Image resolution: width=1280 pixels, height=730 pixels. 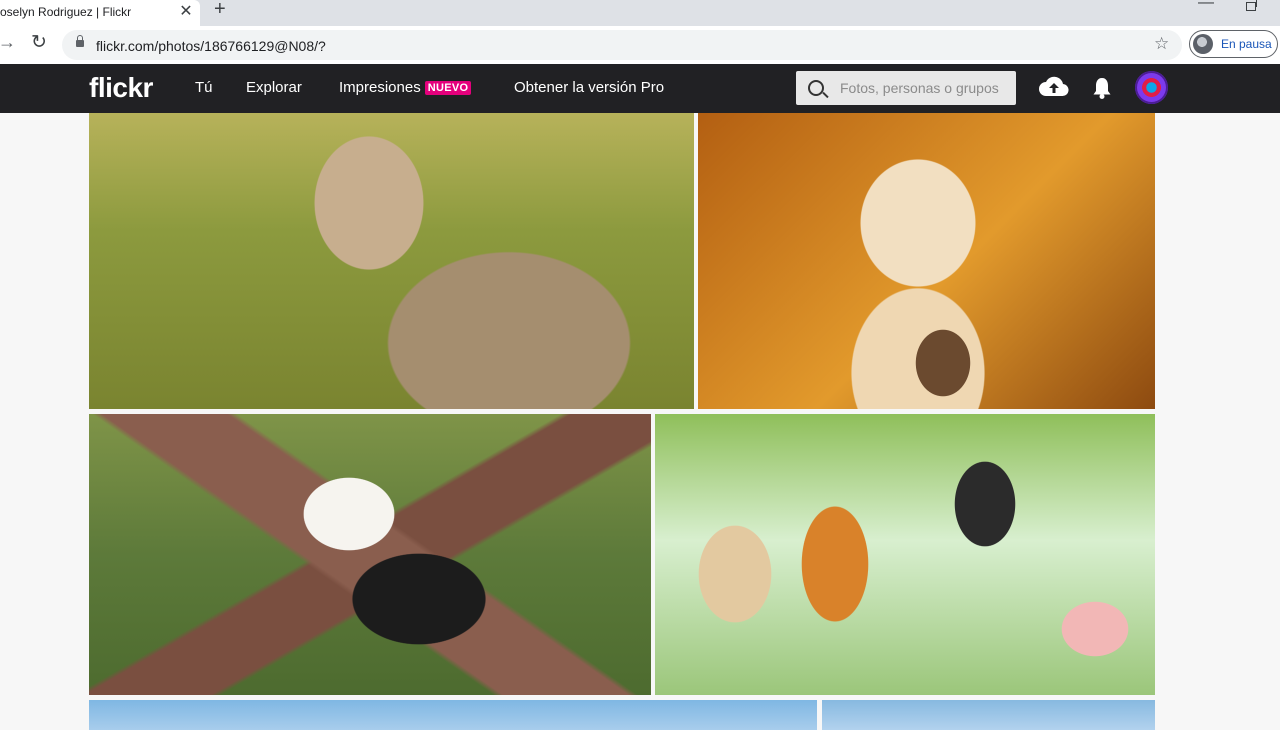 I want to click on nav-get-pro: Obtener la versión Pro, so click(x=589, y=87).